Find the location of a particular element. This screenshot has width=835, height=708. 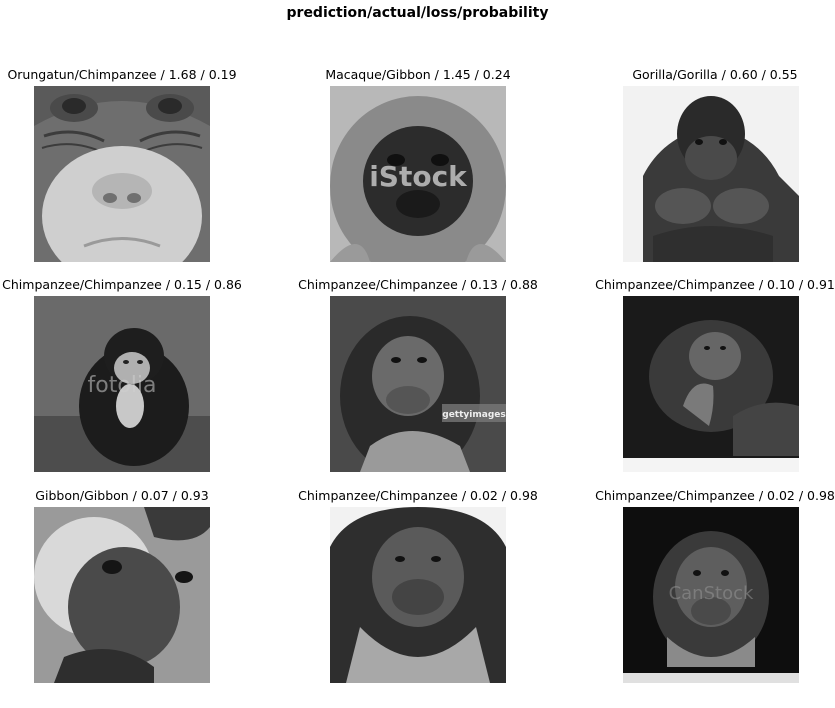

cell-title: Gibbon/Gibbon / 0.07 / 0.93 is located at coordinates (122, 495).